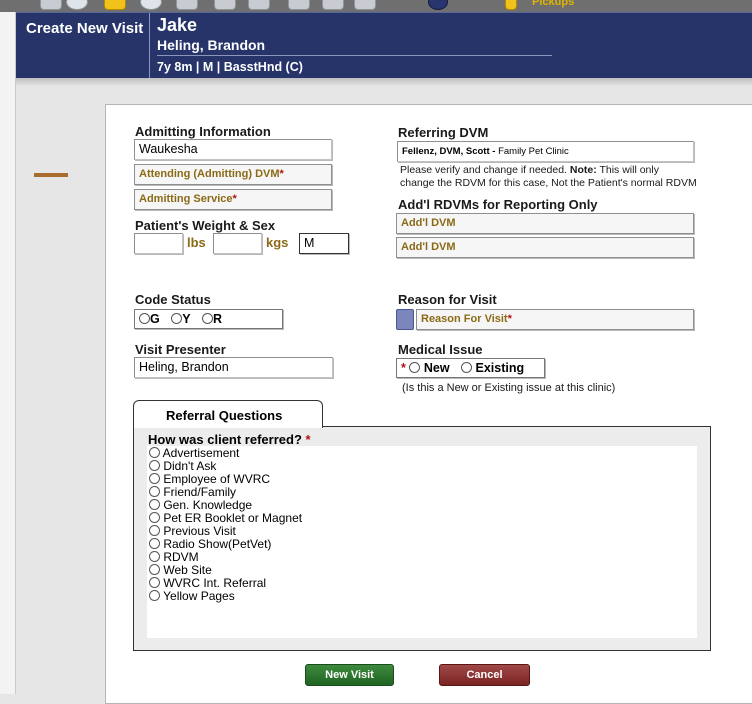 This screenshot has width=752, height=704. Describe the element at coordinates (85, 28) in the screenshot. I see `page-title: Create New Visit` at that location.